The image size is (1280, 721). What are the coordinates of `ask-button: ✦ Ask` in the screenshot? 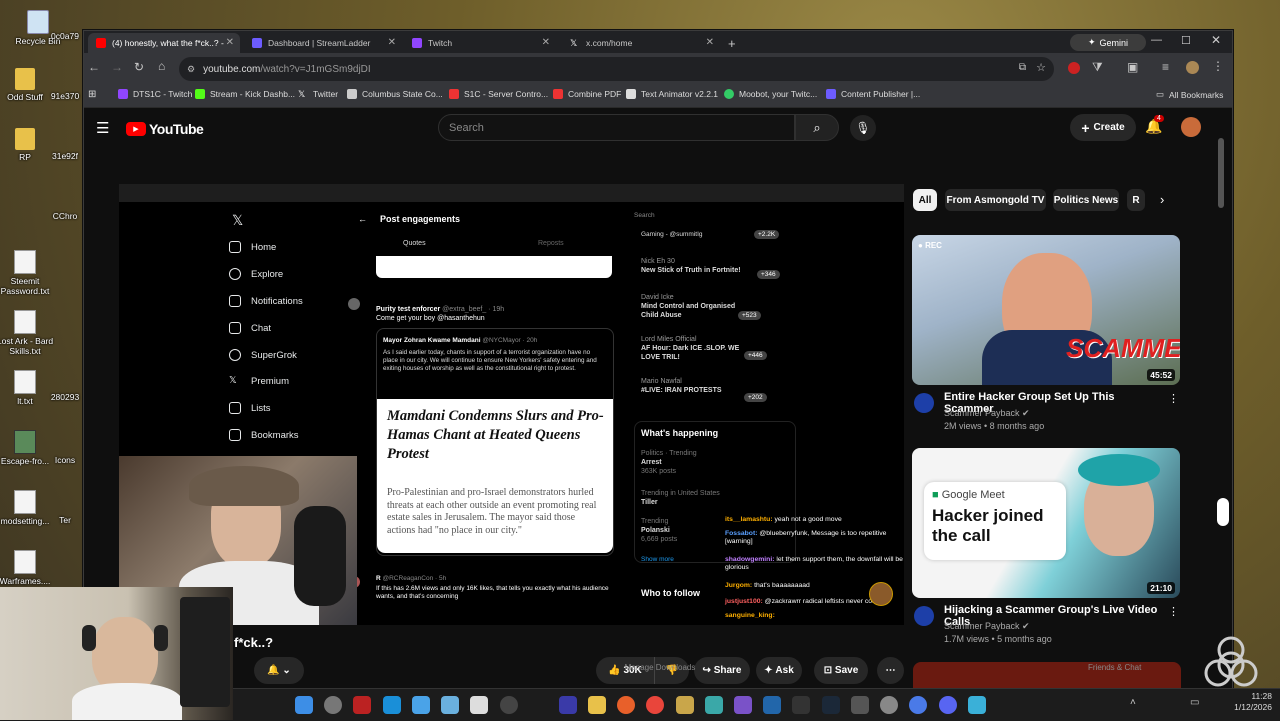 It's located at (779, 670).